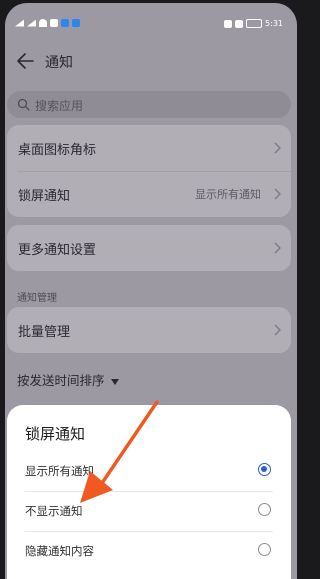 This screenshot has width=320, height=579. What do you see at coordinates (57, 150) in the screenshot?
I see `badge-row-label: 桌面图标角标` at bounding box center [57, 150].